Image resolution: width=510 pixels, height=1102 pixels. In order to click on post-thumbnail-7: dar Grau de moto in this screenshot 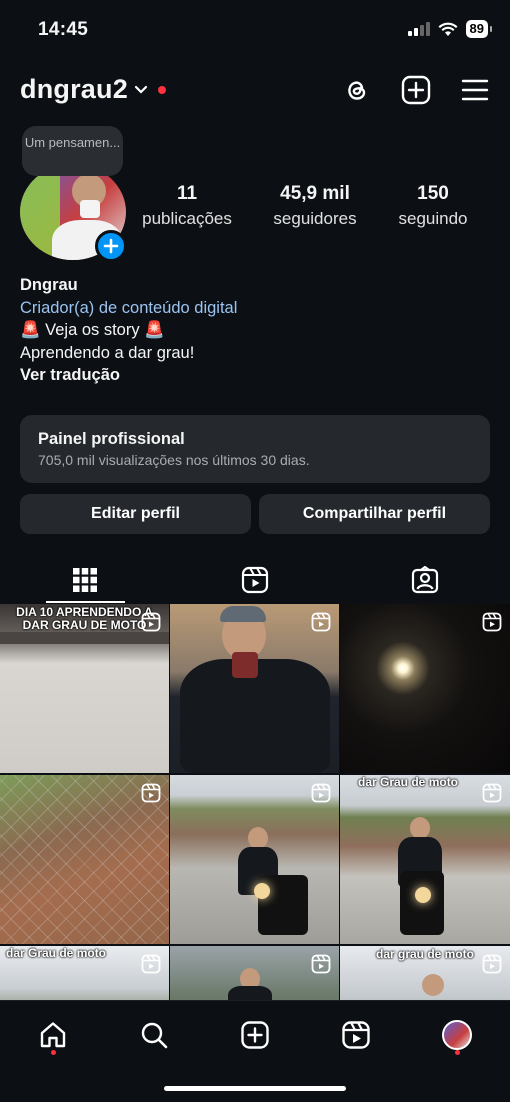, I will do `click(84, 973)`.